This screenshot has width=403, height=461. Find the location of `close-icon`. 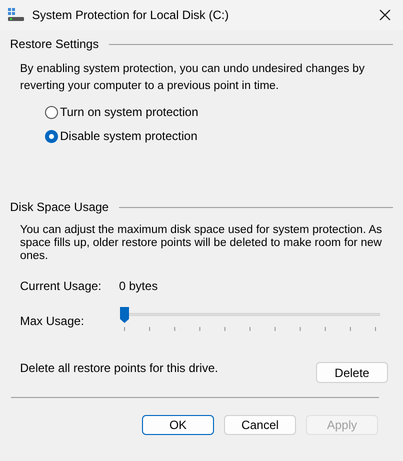

close-icon is located at coordinates (385, 15).